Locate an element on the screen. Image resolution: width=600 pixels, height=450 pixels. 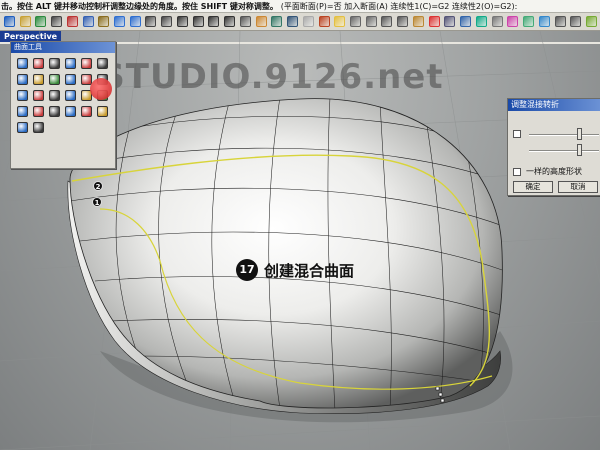
light-icon is located at coordinates (339, 21).